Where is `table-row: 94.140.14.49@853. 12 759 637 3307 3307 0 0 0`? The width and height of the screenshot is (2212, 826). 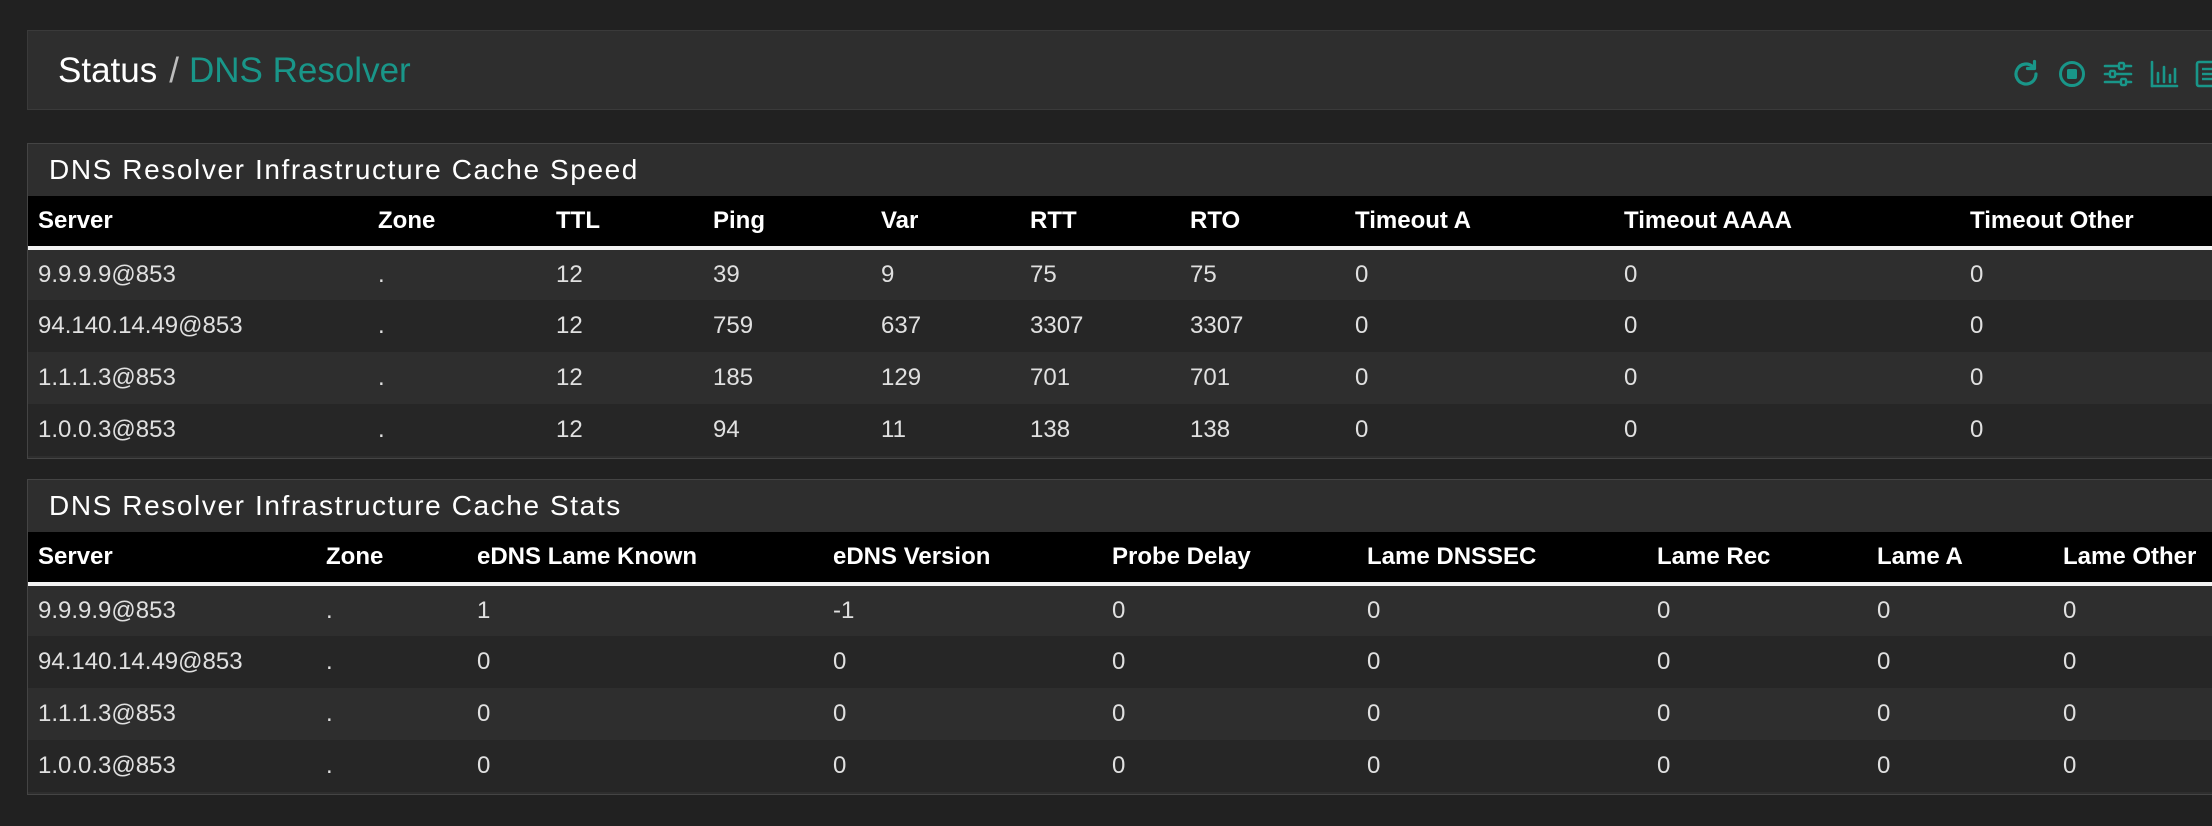
table-row: 94.140.14.49@853. 12 759 637 3307 3307 0 0 0 is located at coordinates (1120, 326).